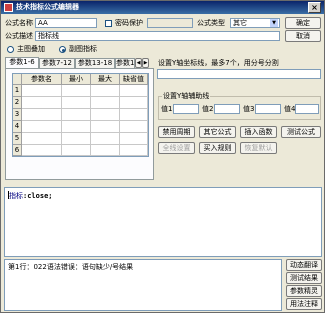 Image resolution: width=325 pixels, height=313 pixels. Describe the element at coordinates (134, 79) in the screenshot. I see `header-default: 缺省值` at that location.